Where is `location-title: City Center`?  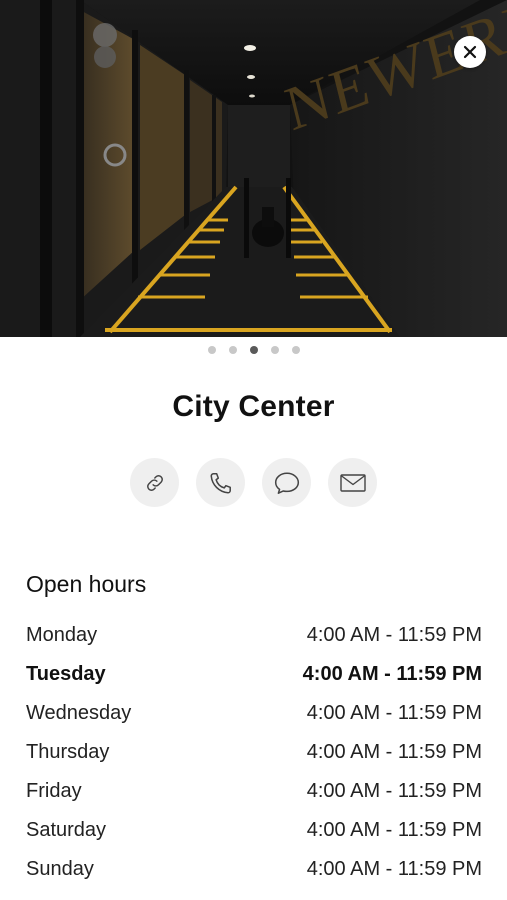 location-title: City Center is located at coordinates (253, 406).